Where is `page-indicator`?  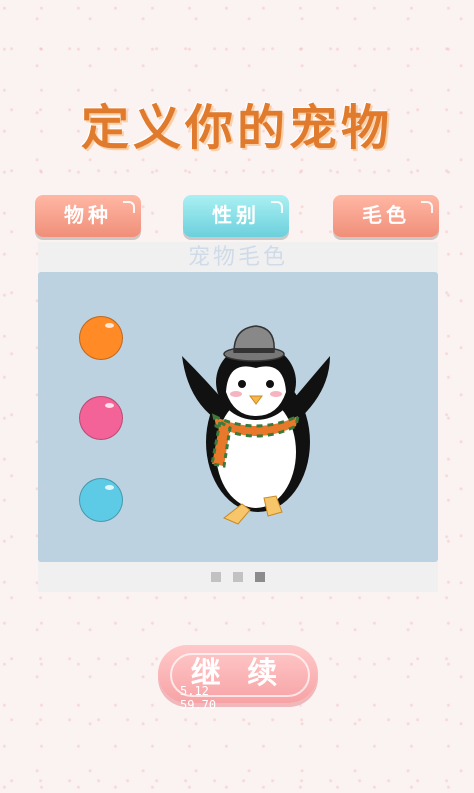
page-indicator is located at coordinates (238, 577).